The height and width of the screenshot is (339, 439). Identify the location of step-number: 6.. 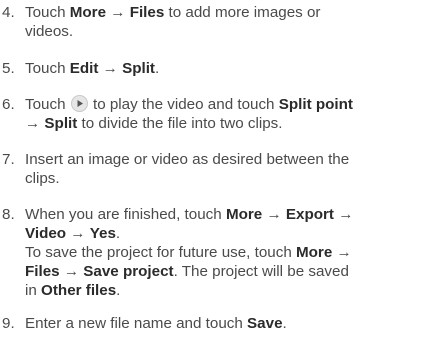
(8, 104).